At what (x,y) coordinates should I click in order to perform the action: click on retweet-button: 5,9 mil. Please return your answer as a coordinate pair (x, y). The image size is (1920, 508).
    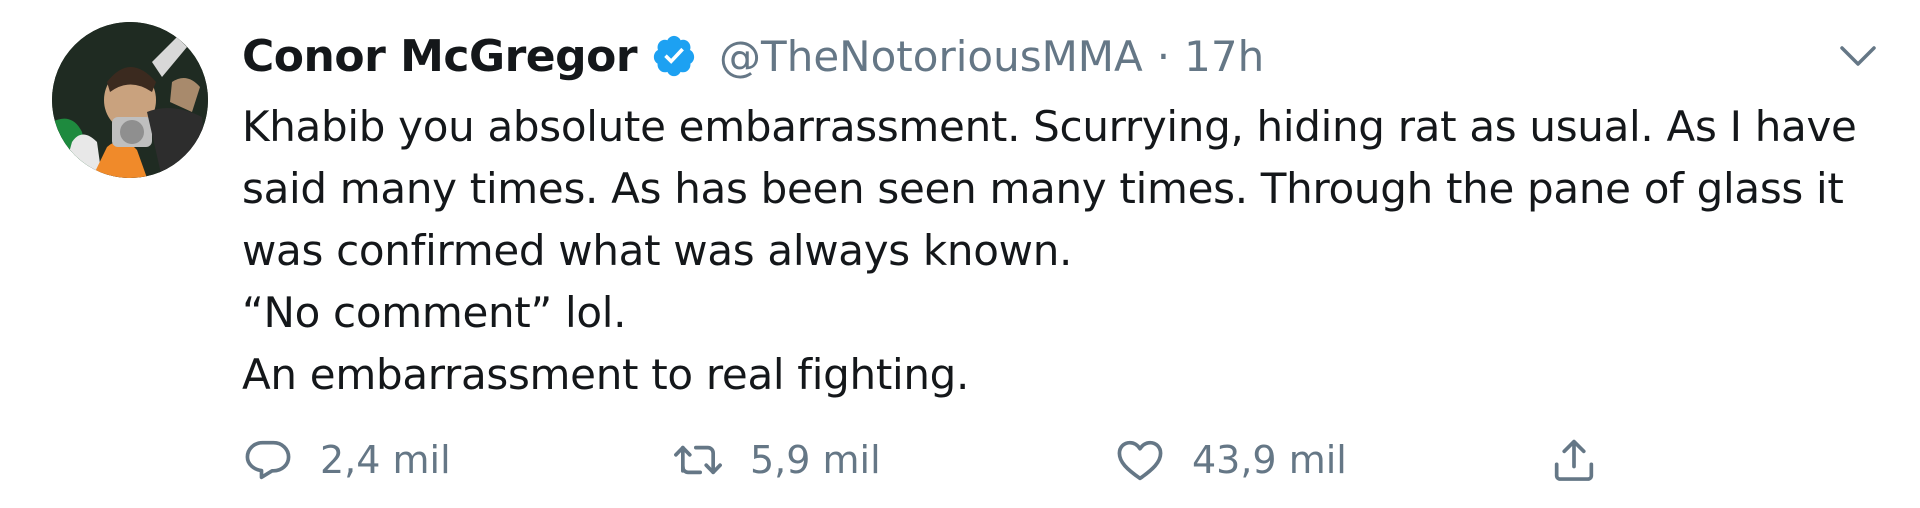
    Looking at the image, I should click on (776, 460).